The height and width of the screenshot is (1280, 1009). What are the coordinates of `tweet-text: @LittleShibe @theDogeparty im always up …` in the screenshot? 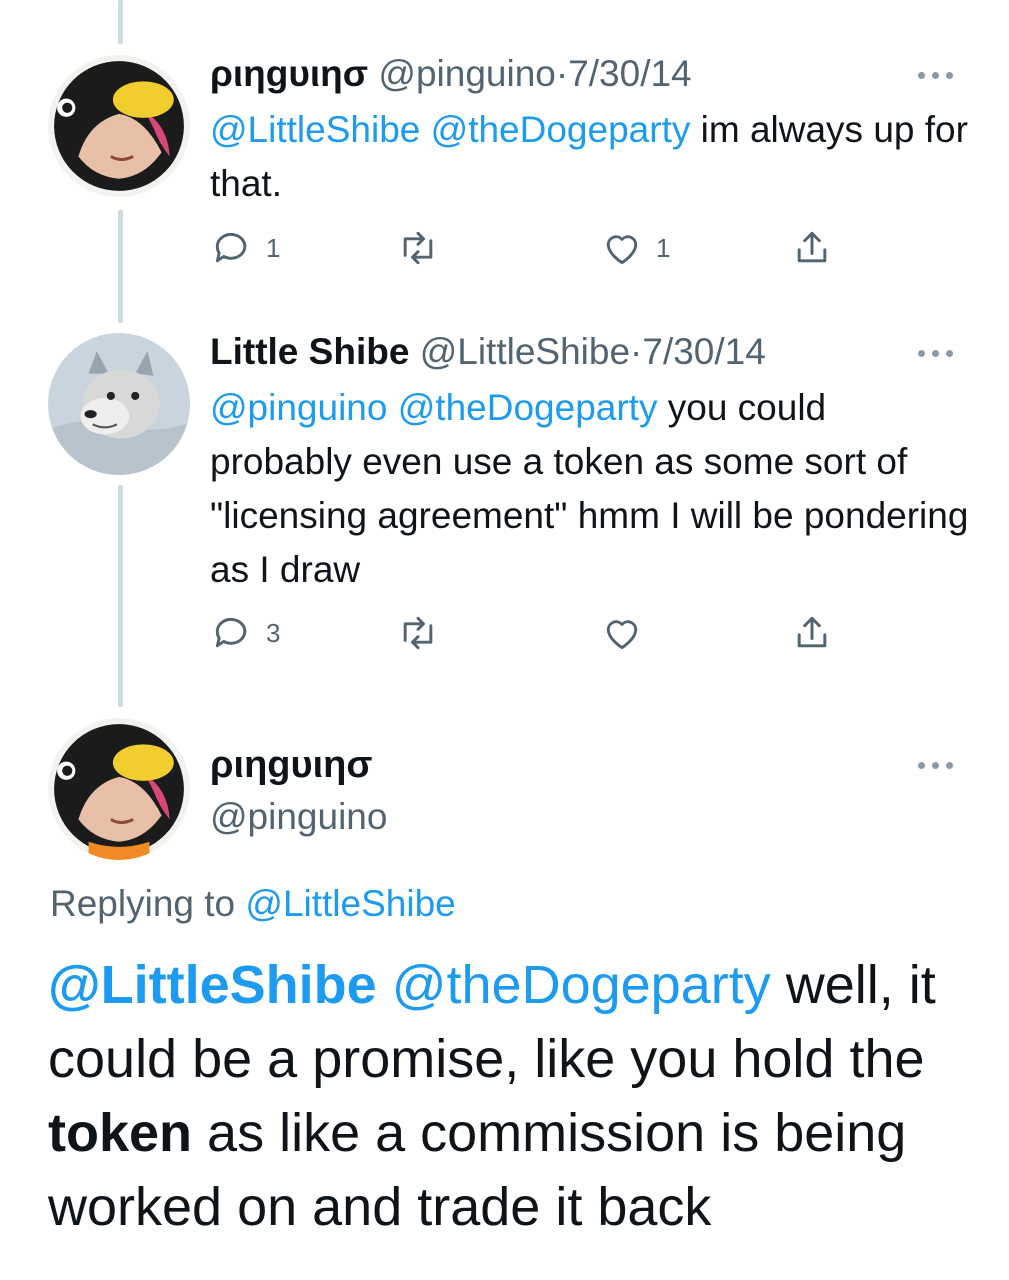 It's located at (590, 157).